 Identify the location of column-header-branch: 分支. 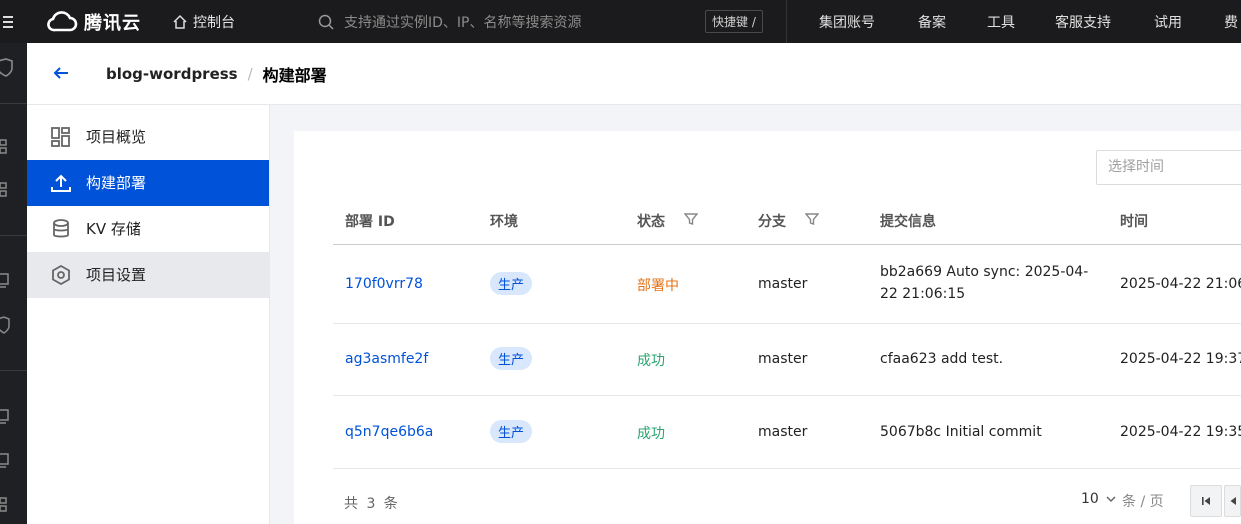
(789, 222).